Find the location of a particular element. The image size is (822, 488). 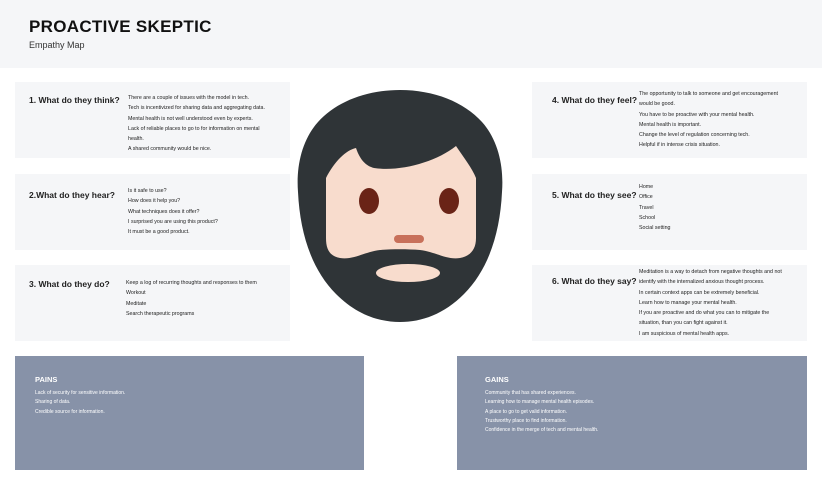

pains-title: PAINS is located at coordinates (46, 379).